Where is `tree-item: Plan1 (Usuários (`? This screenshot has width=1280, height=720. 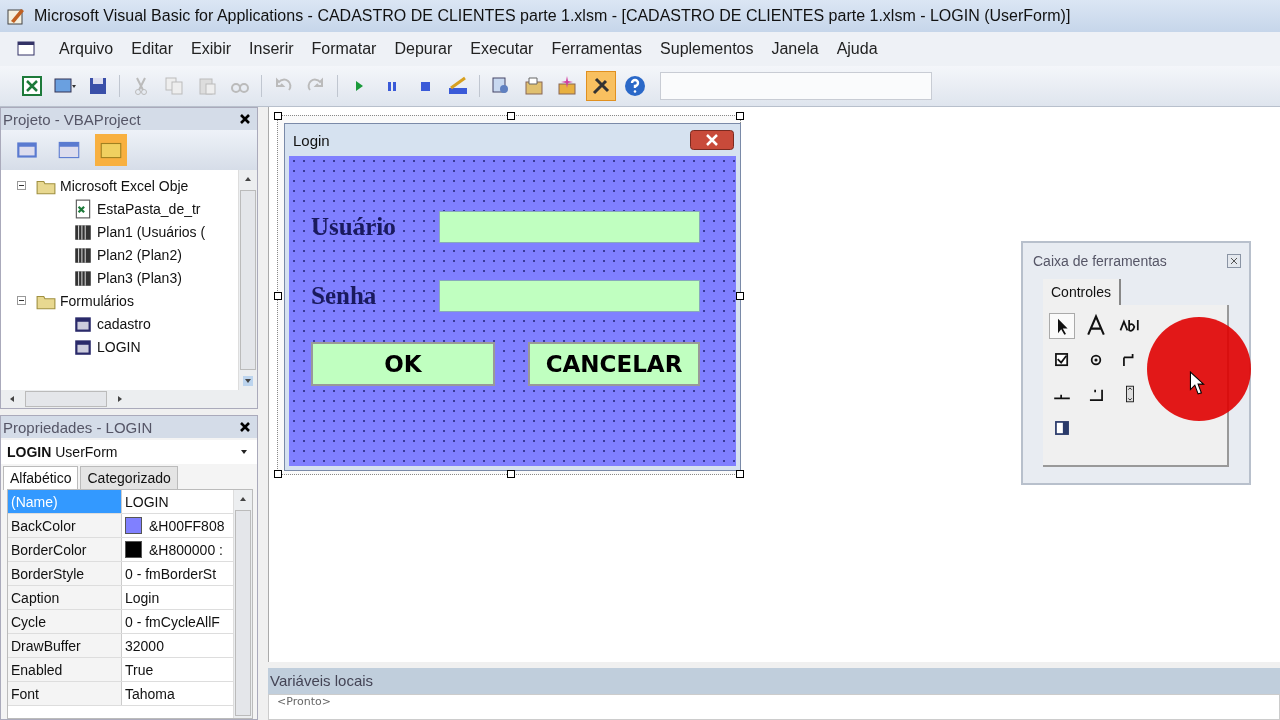 tree-item: Plan1 (Usuários ( is located at coordinates (151, 231).